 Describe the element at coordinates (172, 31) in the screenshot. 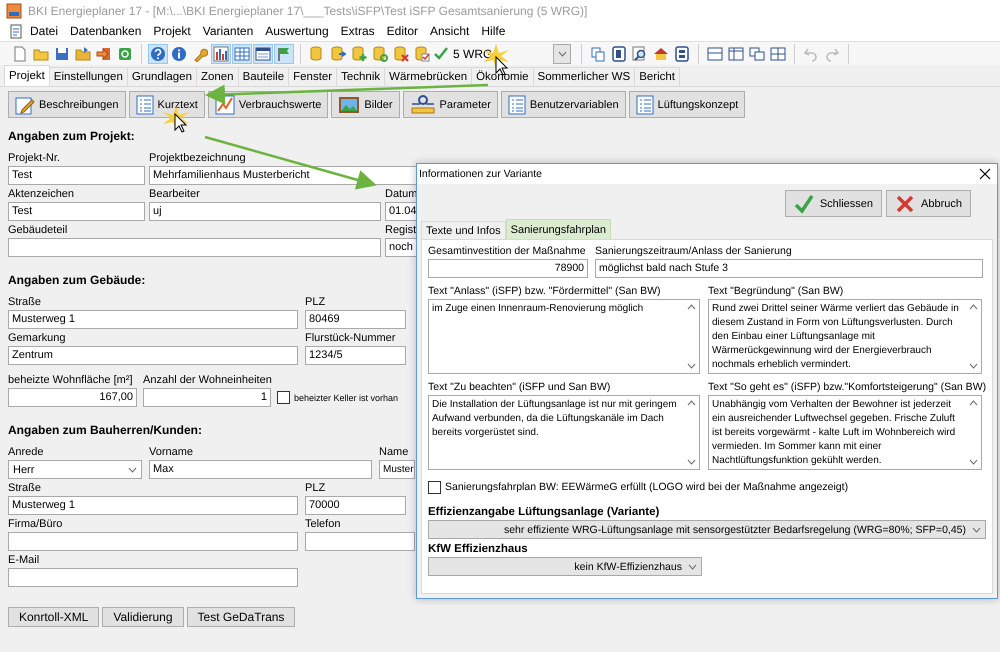

I see `menu-item: Projekt` at that location.